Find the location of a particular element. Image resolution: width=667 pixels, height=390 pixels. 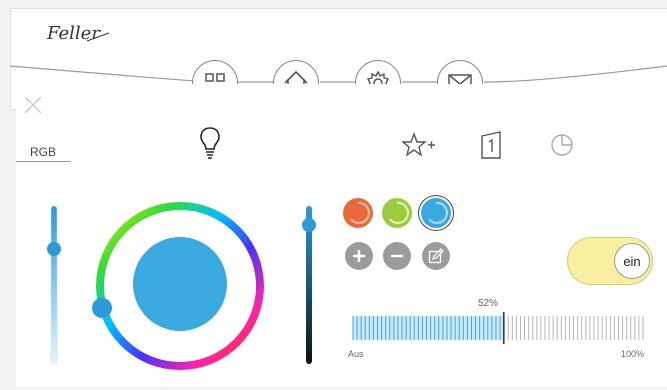

selected-color-preview is located at coordinates (180, 284).